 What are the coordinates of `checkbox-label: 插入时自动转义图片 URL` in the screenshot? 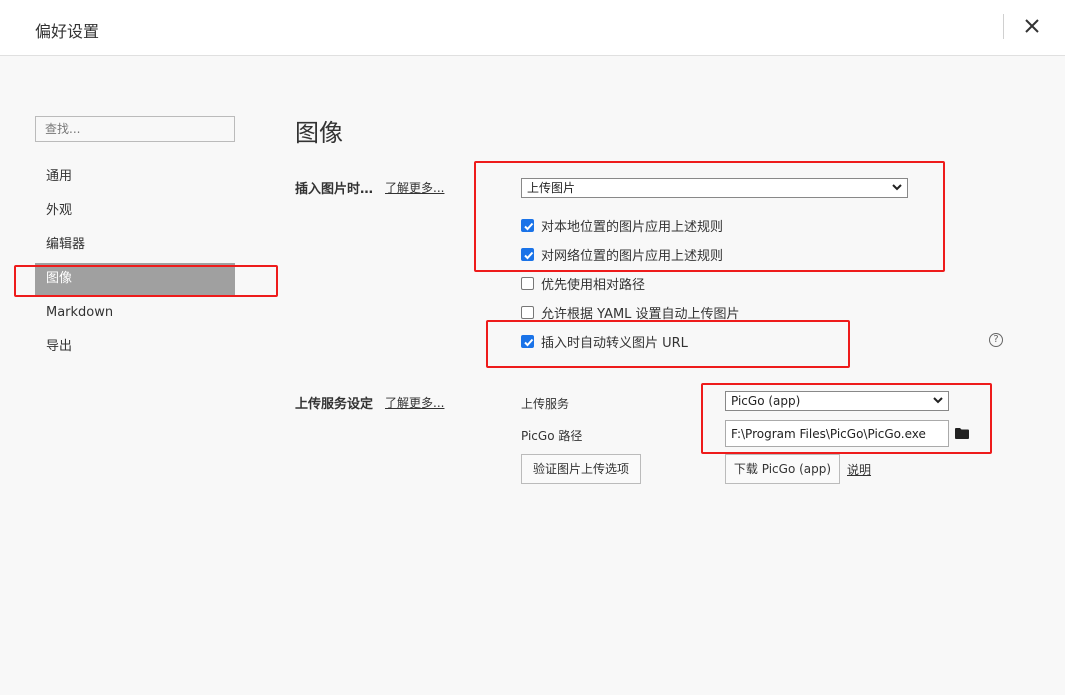 It's located at (614, 343).